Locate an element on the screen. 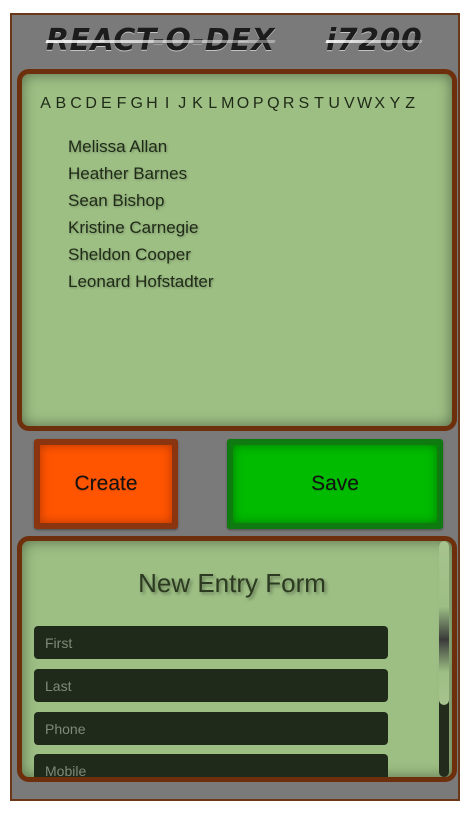  alphabet-letter: T is located at coordinates (318, 104).